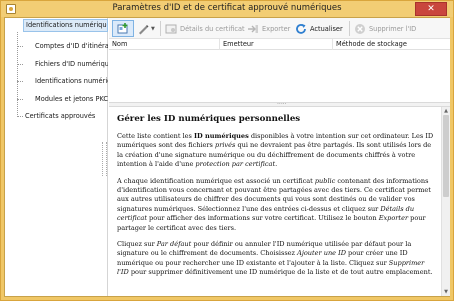  Describe the element at coordinates (431, 9) in the screenshot. I see `close-button: ✕` at that location.